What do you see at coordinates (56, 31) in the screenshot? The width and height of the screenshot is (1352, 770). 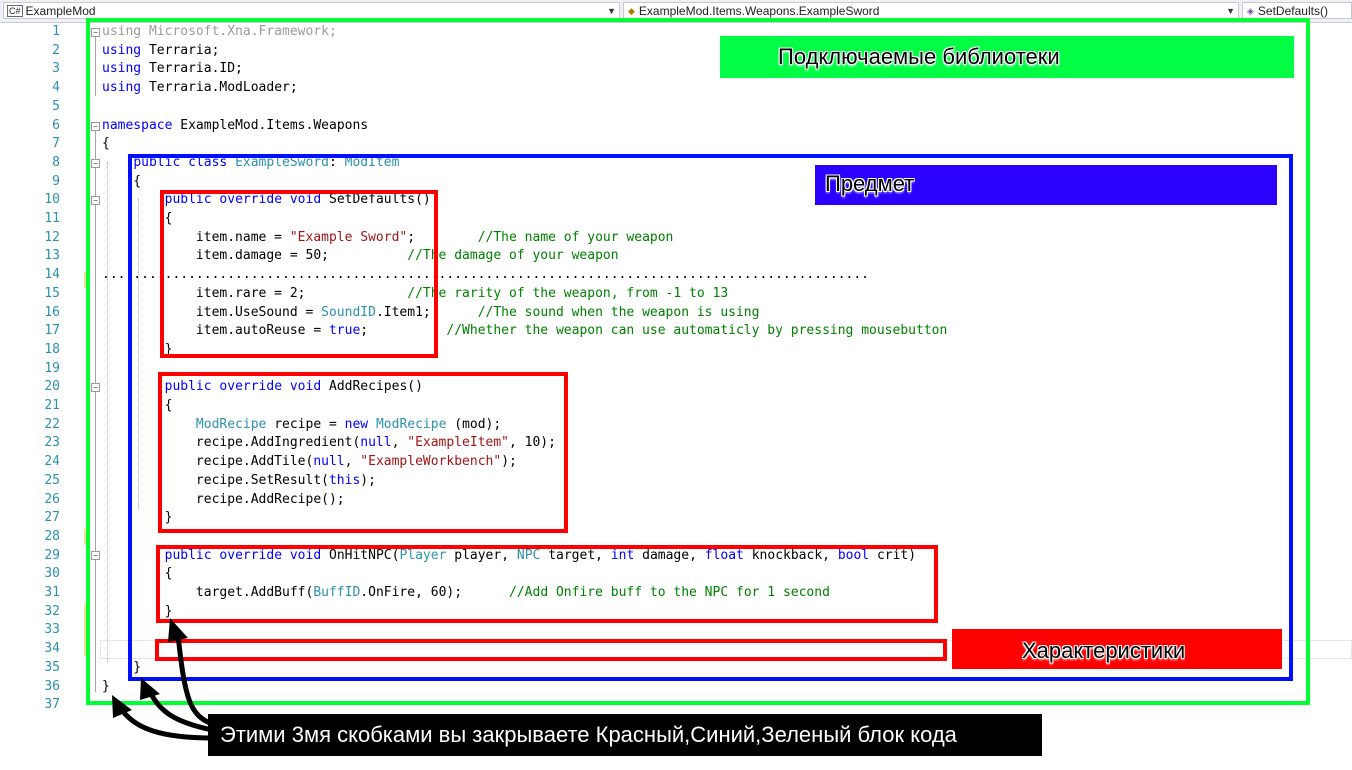 I see `line-number: 1` at bounding box center [56, 31].